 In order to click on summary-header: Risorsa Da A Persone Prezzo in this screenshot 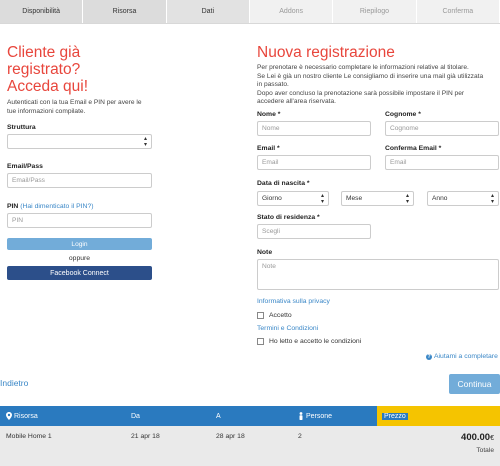, I will do `click(250, 416)`.